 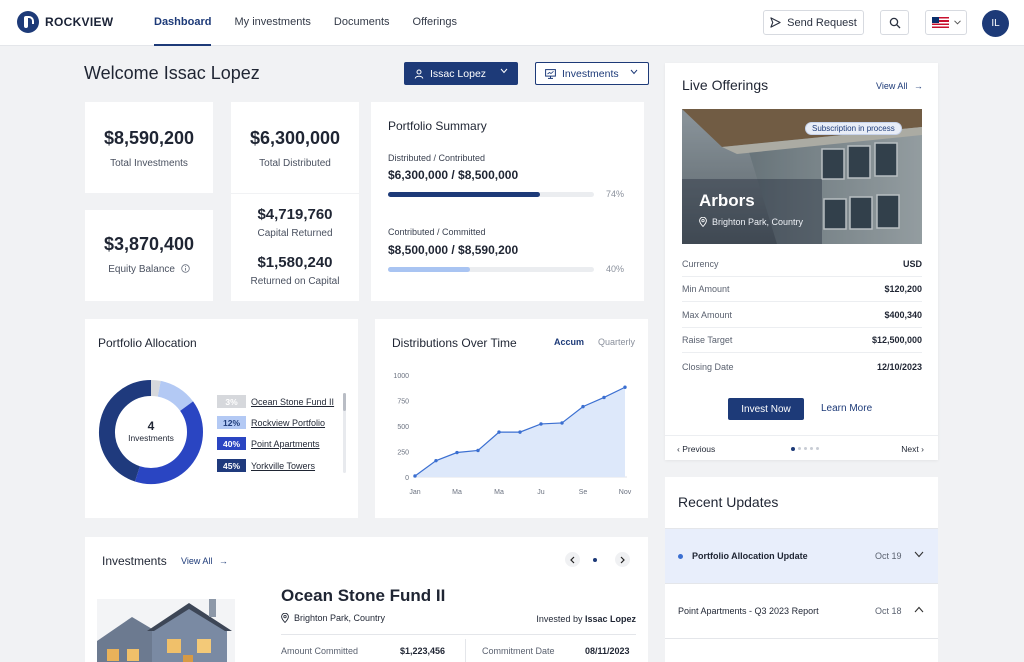 I want to click on allocation-legend-item: 12% Rockview Portfolio, so click(x=271, y=422).